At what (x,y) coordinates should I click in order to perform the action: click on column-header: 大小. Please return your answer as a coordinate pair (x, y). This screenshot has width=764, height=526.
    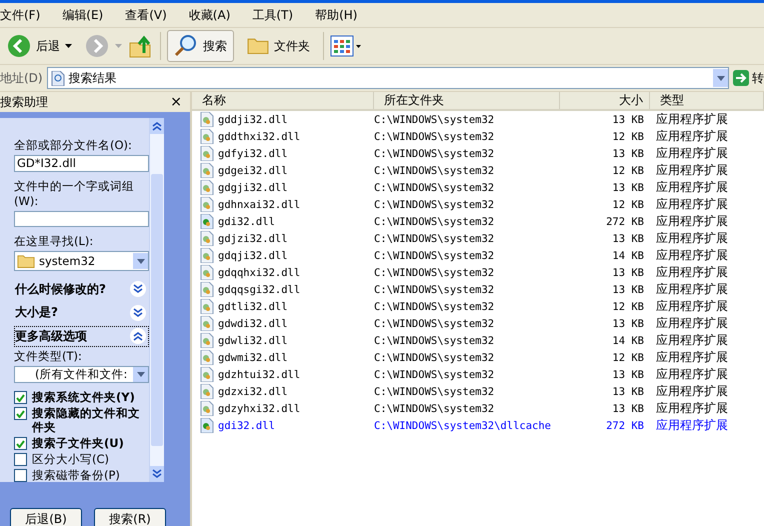
    Looking at the image, I should click on (605, 100).